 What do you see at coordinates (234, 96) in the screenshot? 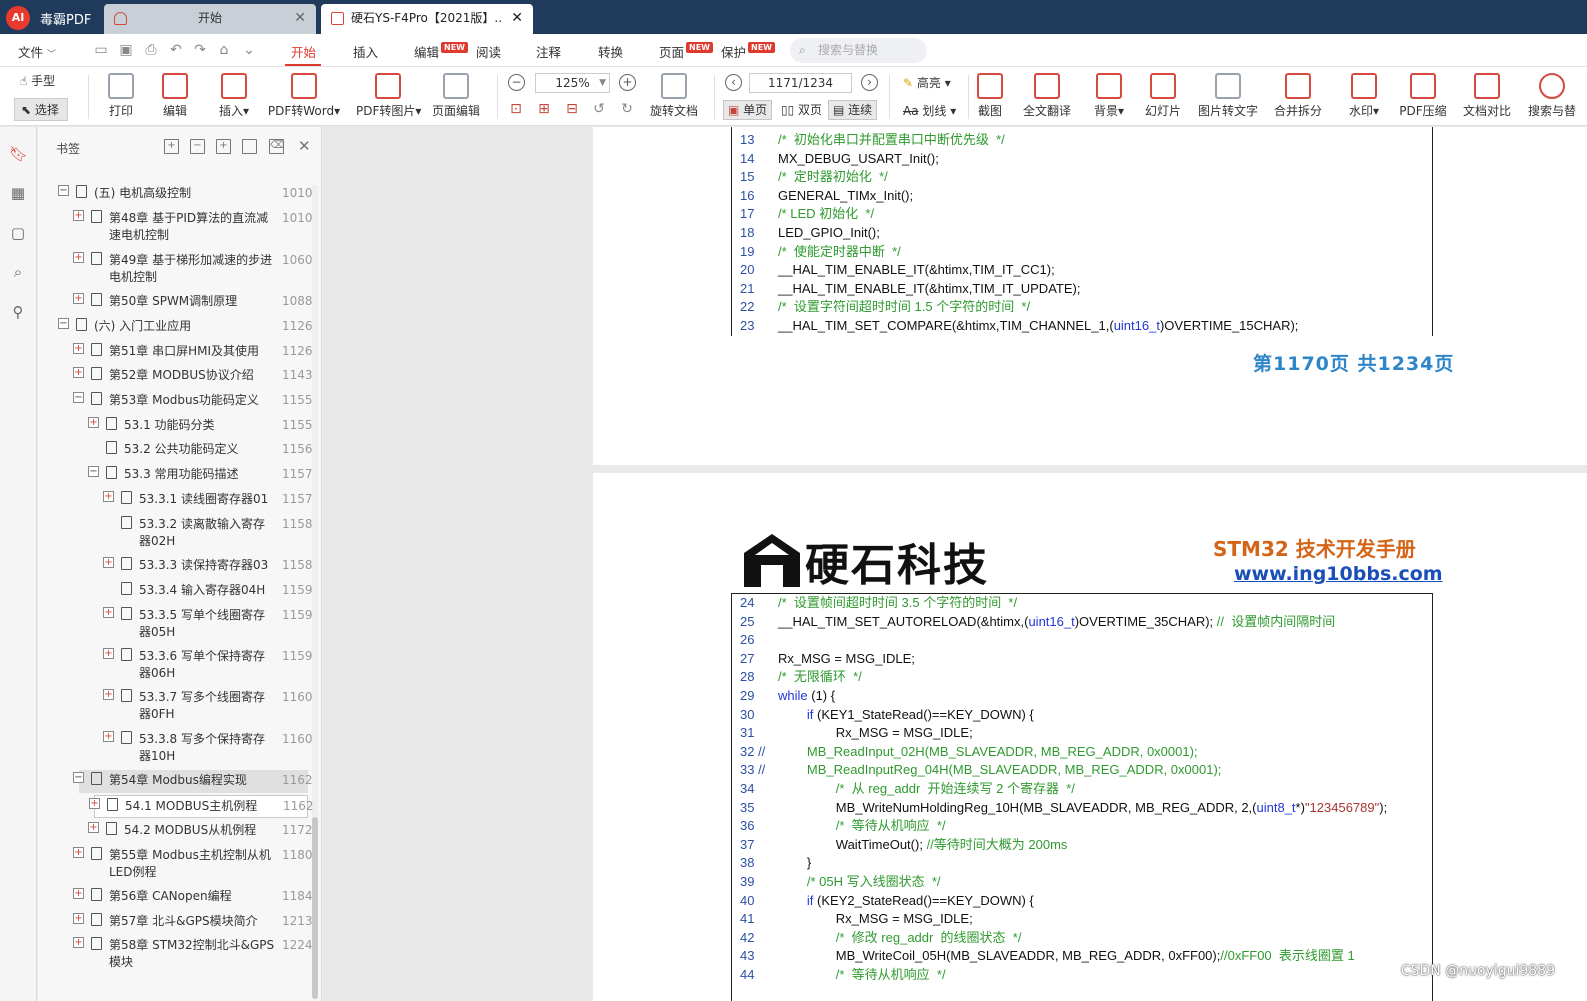
I see `insert-button: 插入▾` at bounding box center [234, 96].